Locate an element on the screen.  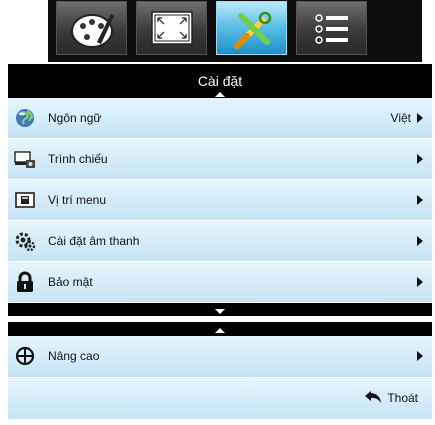
scroll-down-icon is located at coordinates (220, 311).